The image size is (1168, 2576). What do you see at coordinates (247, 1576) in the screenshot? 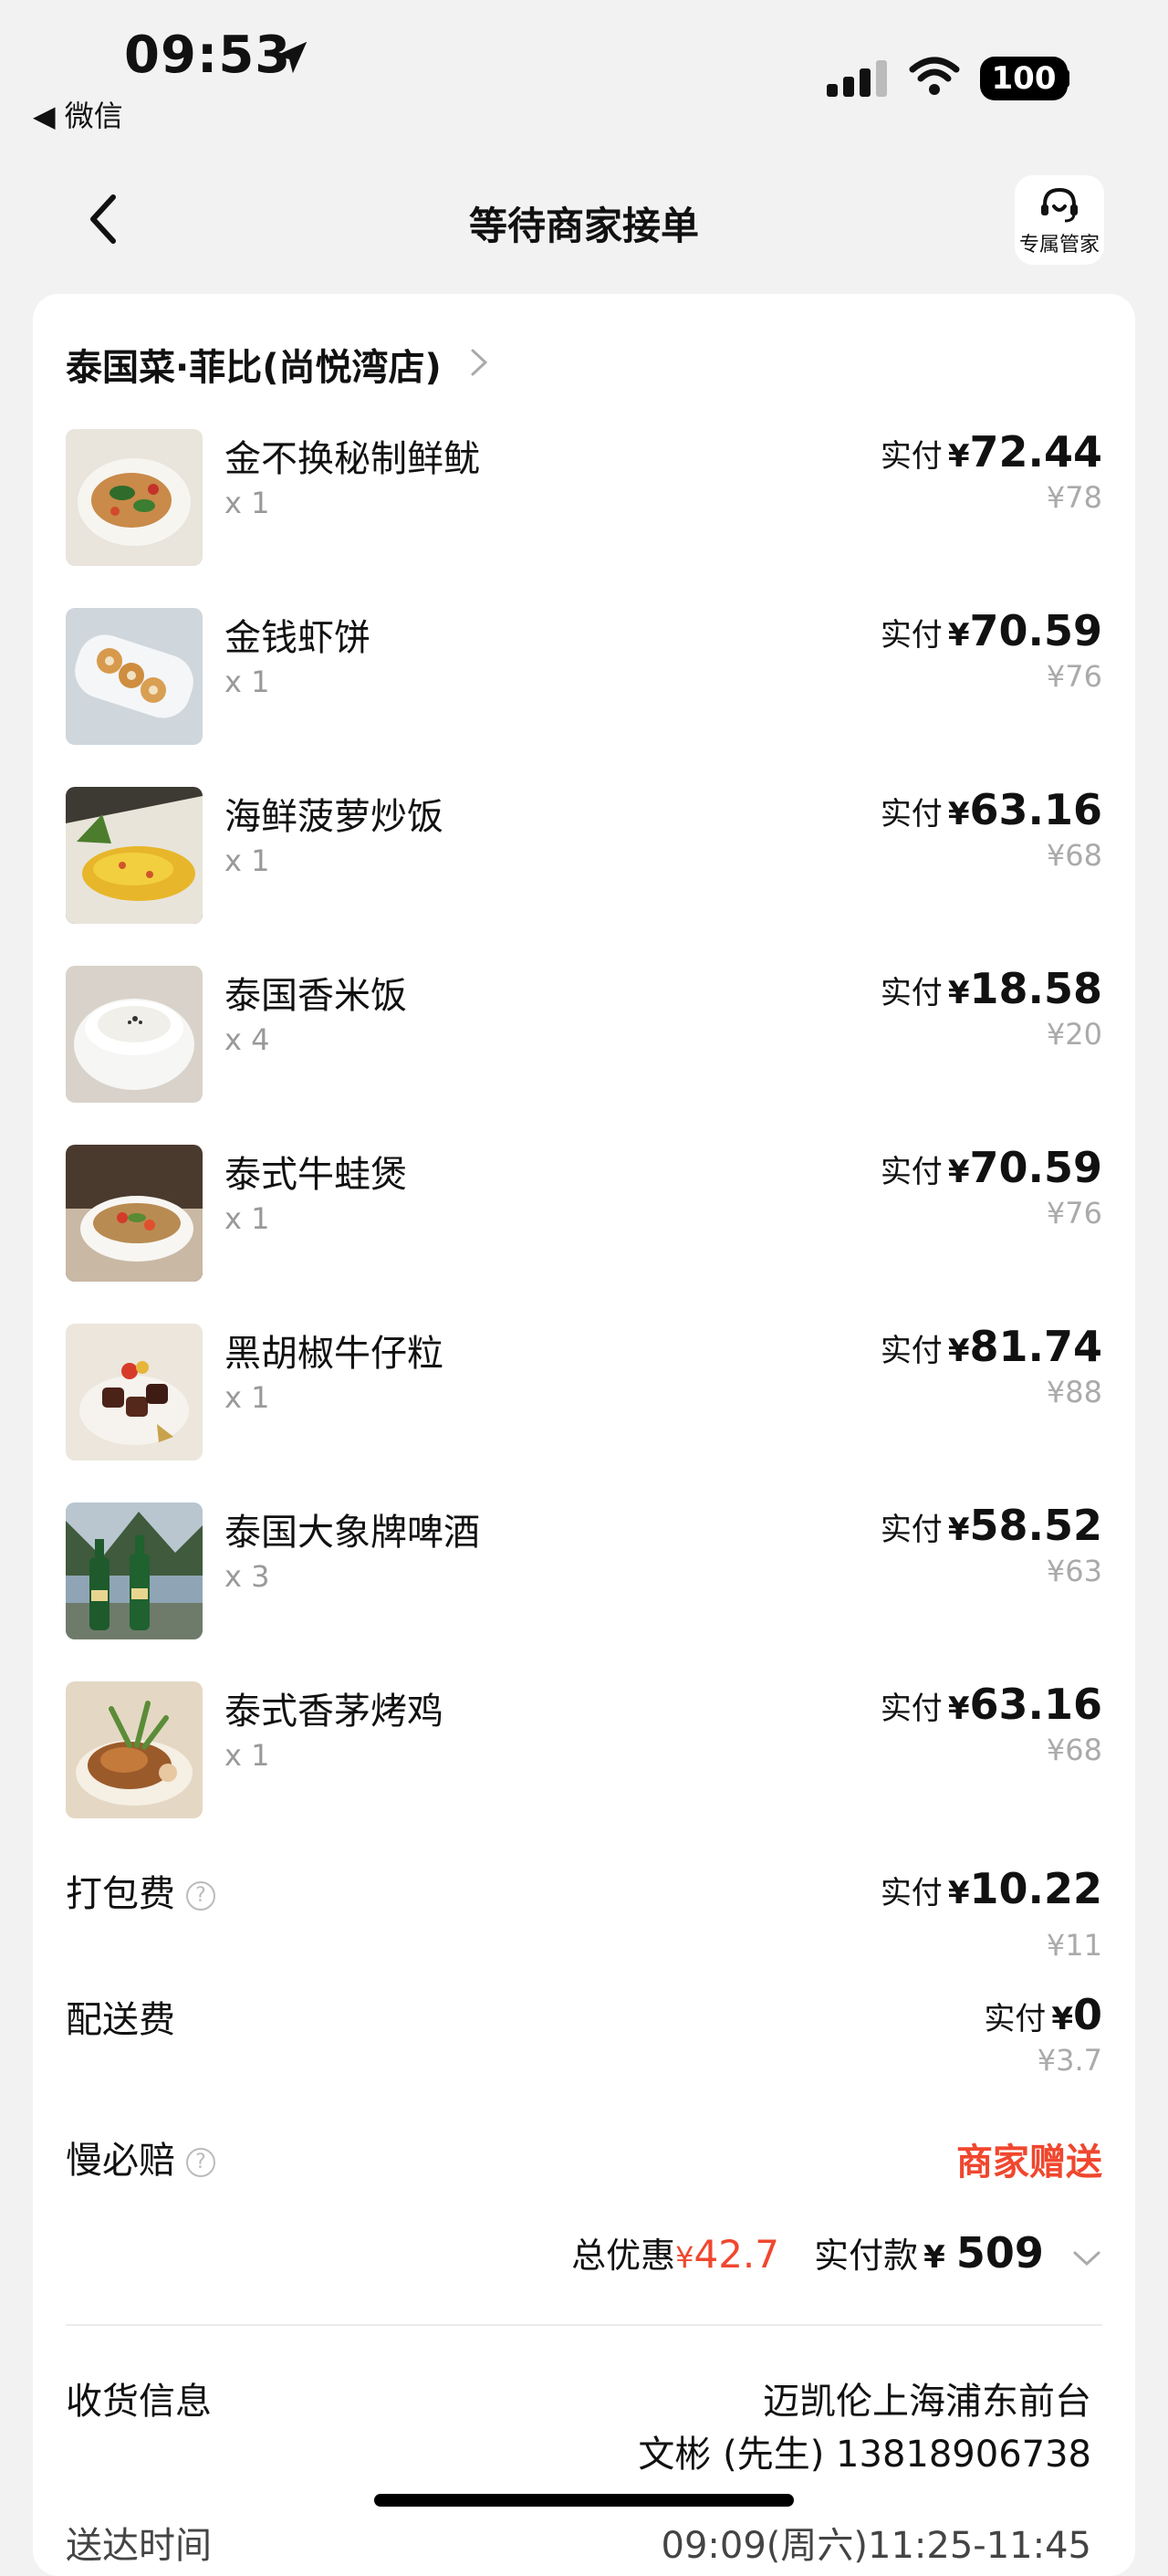
I see `item-qty: x 3` at bounding box center [247, 1576].